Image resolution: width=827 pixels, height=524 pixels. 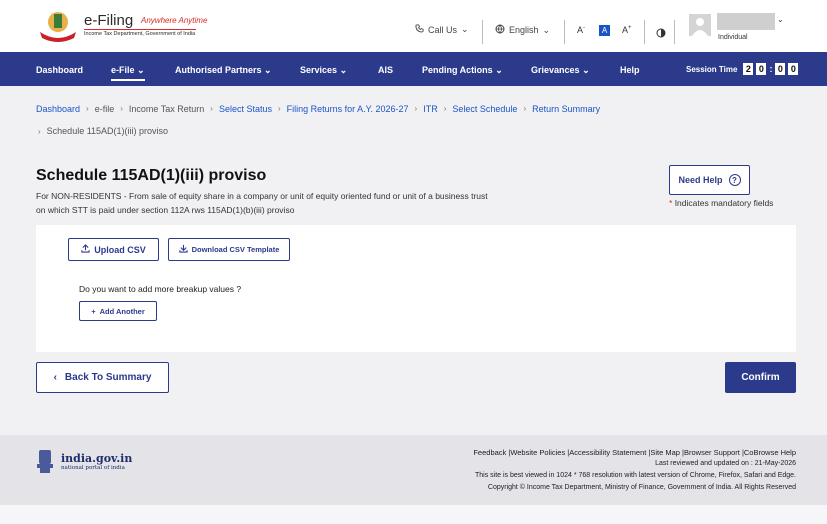 I want to click on breadcrumb-income-tax-return: Income Tax Return, so click(x=166, y=109).